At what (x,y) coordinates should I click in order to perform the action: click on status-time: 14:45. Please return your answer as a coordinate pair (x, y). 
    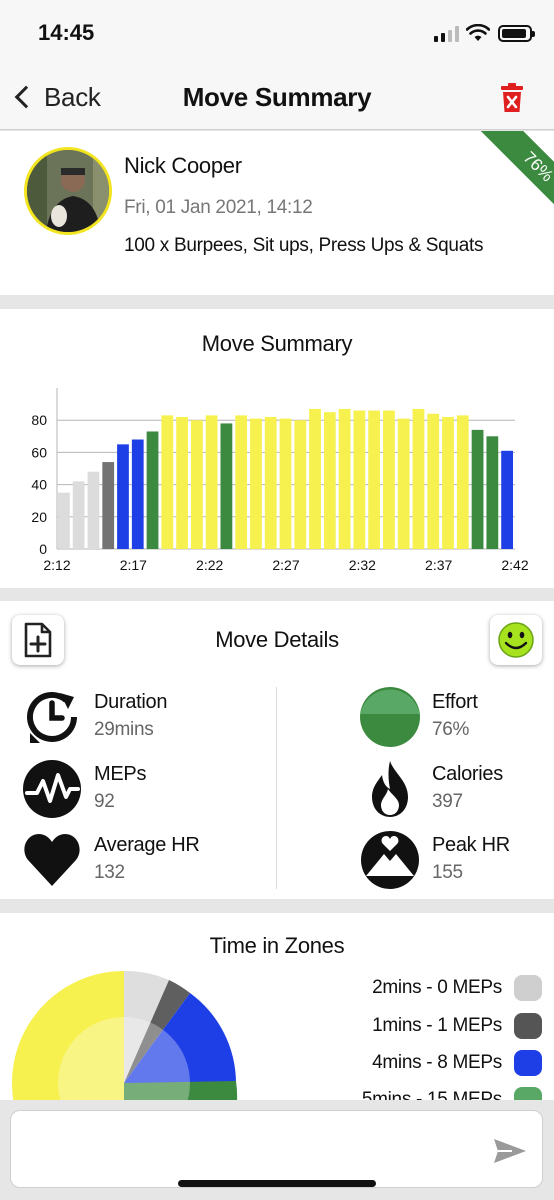
    Looking at the image, I should click on (66, 32).